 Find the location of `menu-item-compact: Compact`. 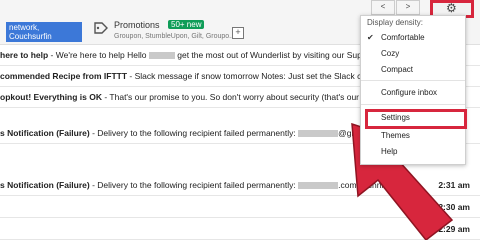

menu-item-compact: Compact is located at coordinates (397, 69).